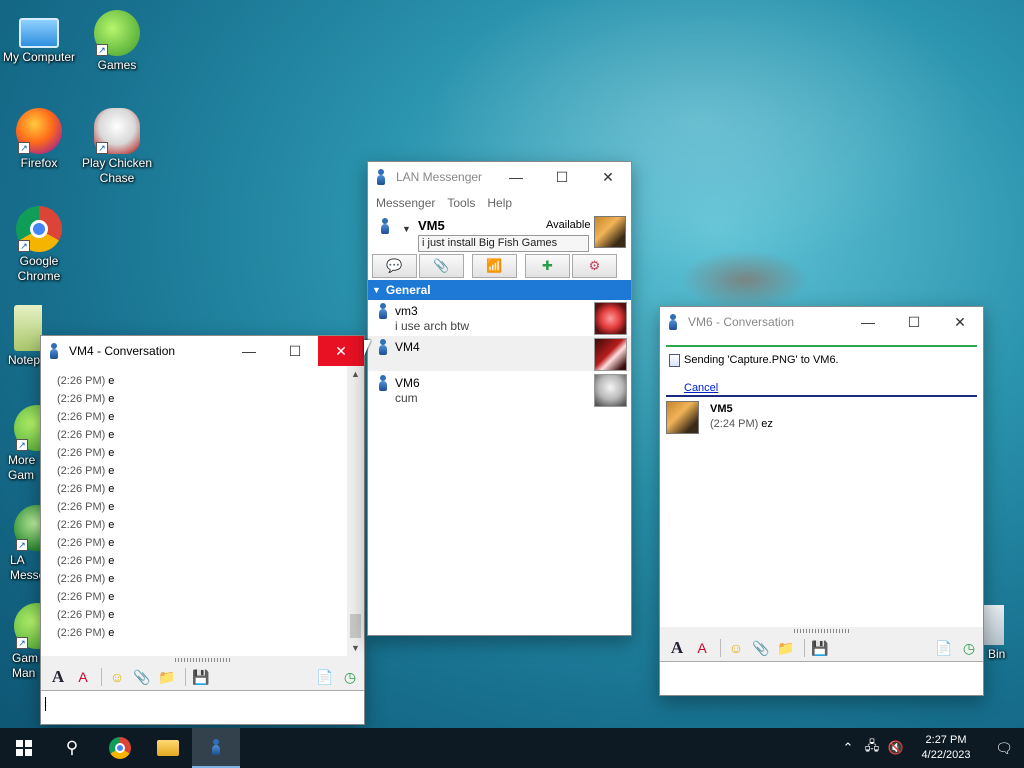  What do you see at coordinates (848, 748) in the screenshot?
I see `chevron-up-icon: ⌃` at bounding box center [848, 748].